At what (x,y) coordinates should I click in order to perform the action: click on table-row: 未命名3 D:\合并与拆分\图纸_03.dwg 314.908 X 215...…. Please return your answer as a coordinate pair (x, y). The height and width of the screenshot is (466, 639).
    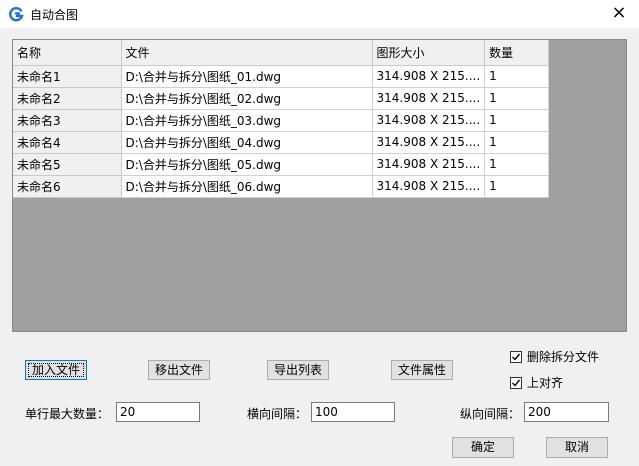
    Looking at the image, I should click on (281, 120).